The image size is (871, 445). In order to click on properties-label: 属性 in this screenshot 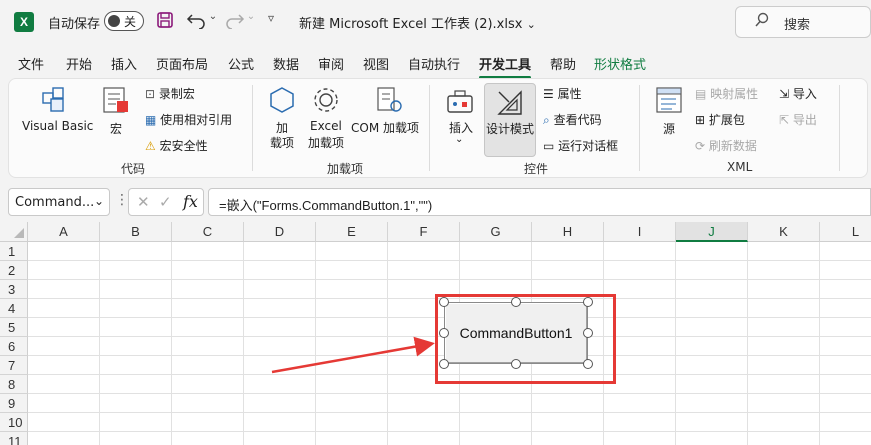, I will do `click(569, 94)`.